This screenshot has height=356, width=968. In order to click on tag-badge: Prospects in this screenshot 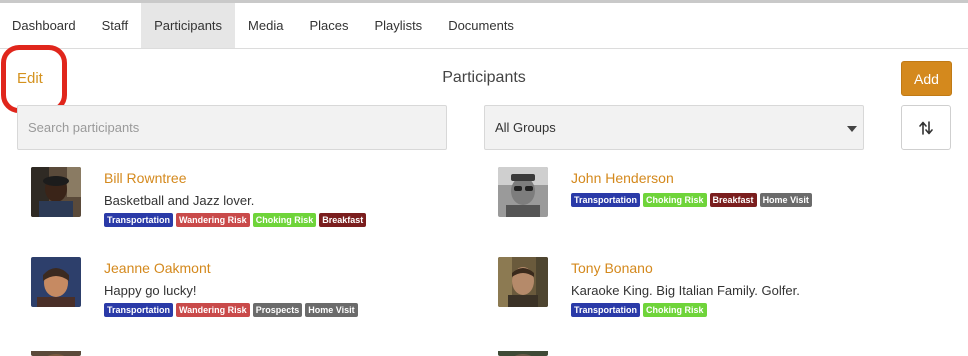, I will do `click(277, 310)`.